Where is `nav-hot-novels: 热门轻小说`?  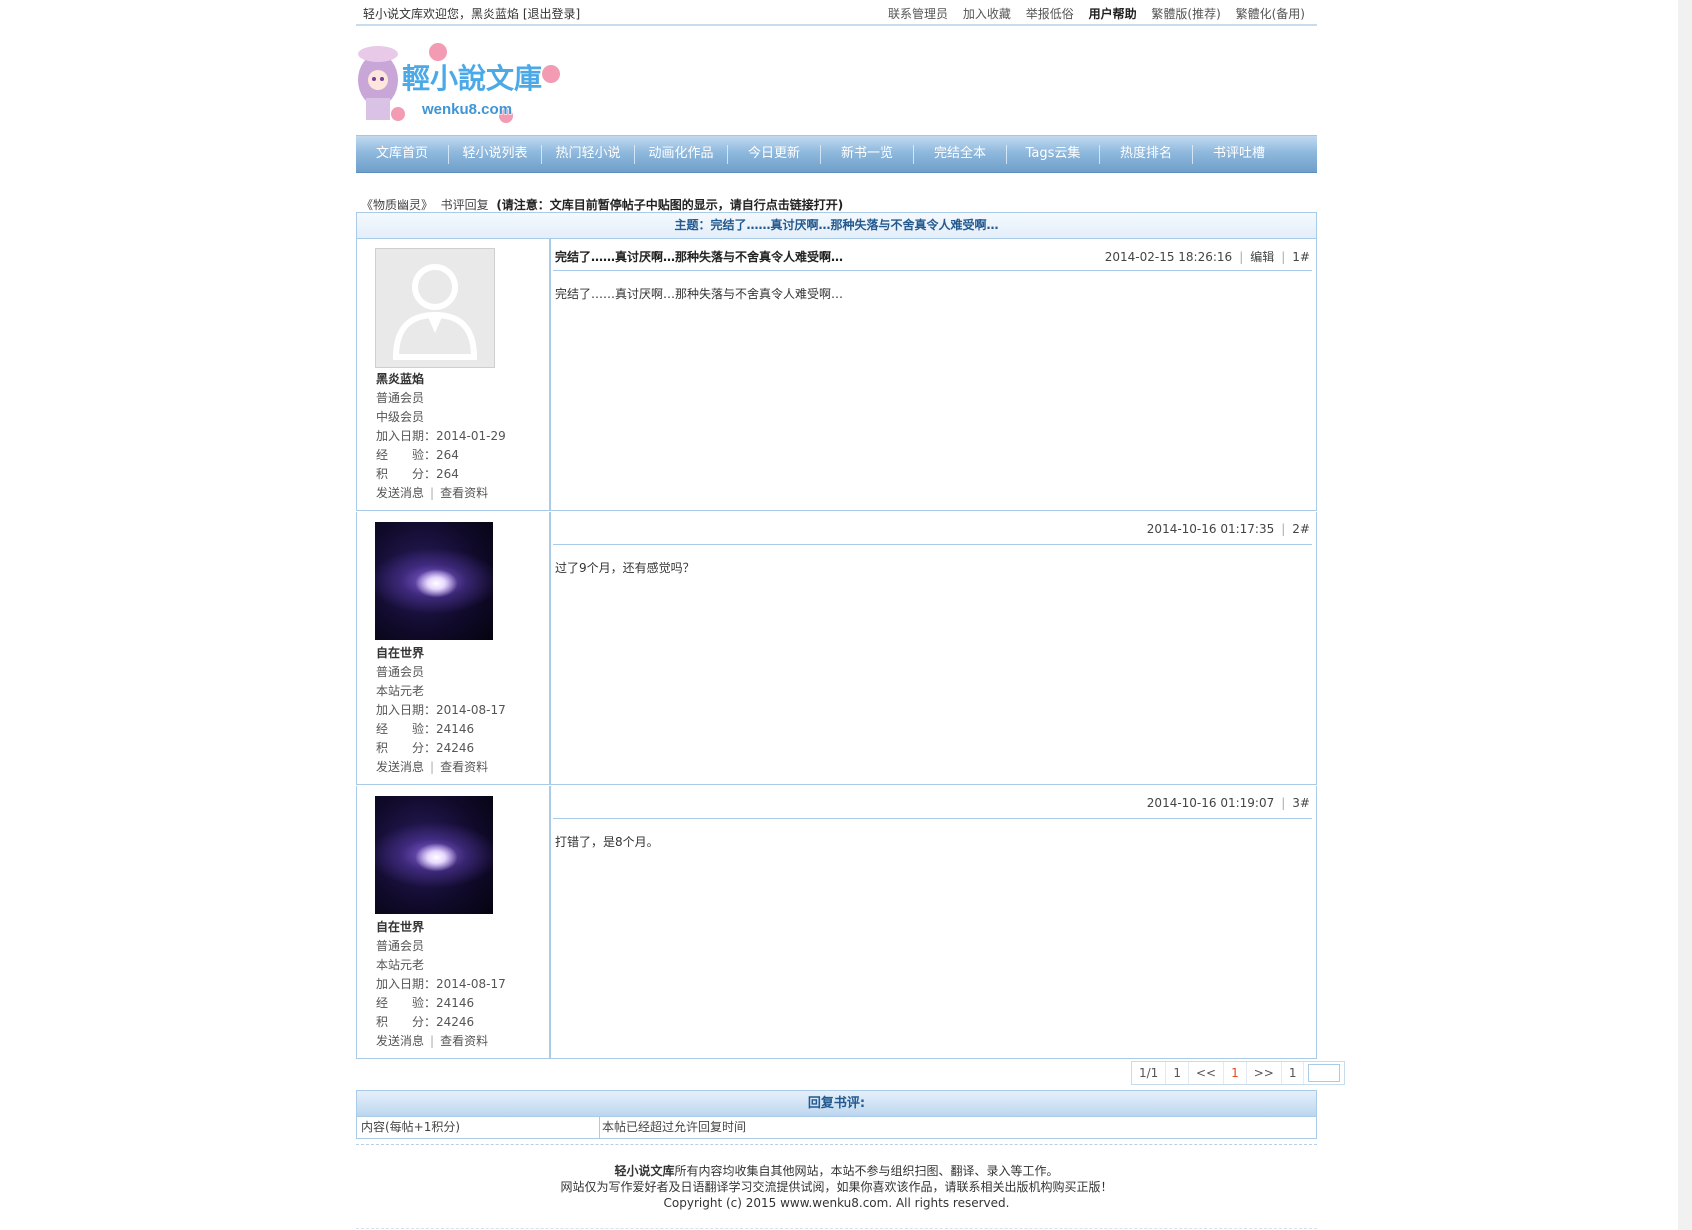 nav-hot-novels: 热门轻小说 is located at coordinates (588, 154).